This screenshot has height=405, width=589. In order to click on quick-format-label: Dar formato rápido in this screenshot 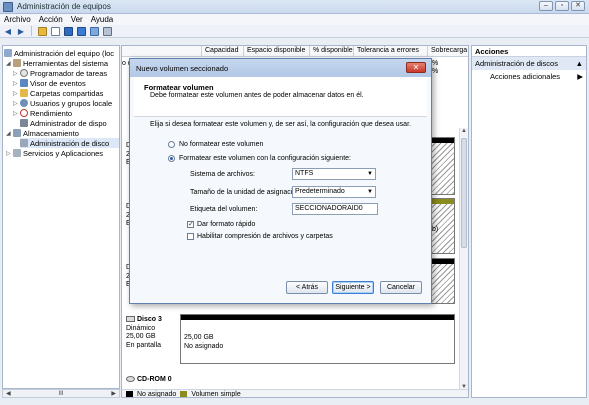, I will do `click(226, 224)`.